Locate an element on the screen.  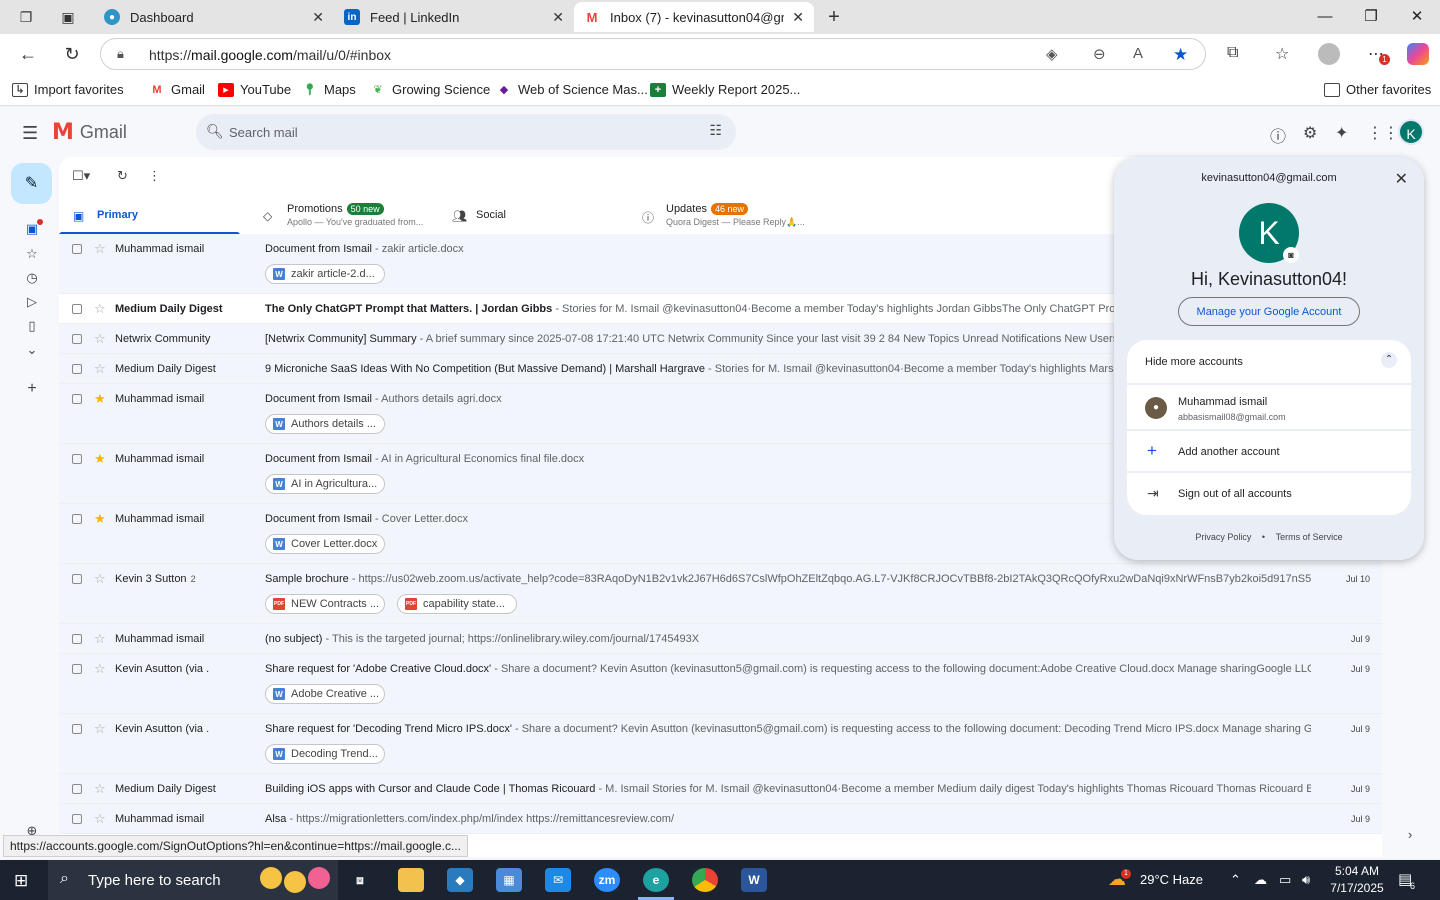
search-icon: 🔍︎ is located at coordinates (215, 131).